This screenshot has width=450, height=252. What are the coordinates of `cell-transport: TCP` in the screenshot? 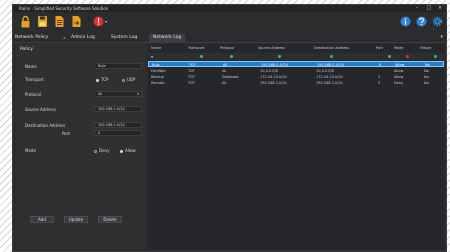 It's located at (191, 83).